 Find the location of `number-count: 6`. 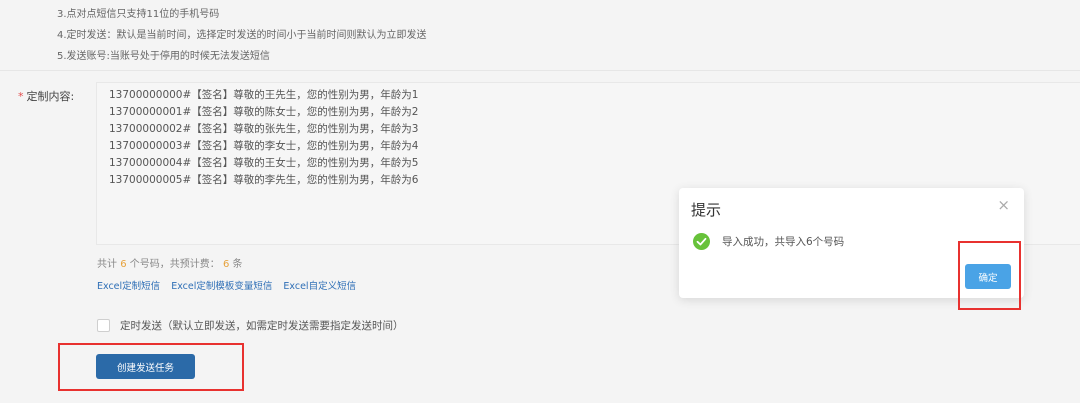

number-count: 6 is located at coordinates (123, 264).